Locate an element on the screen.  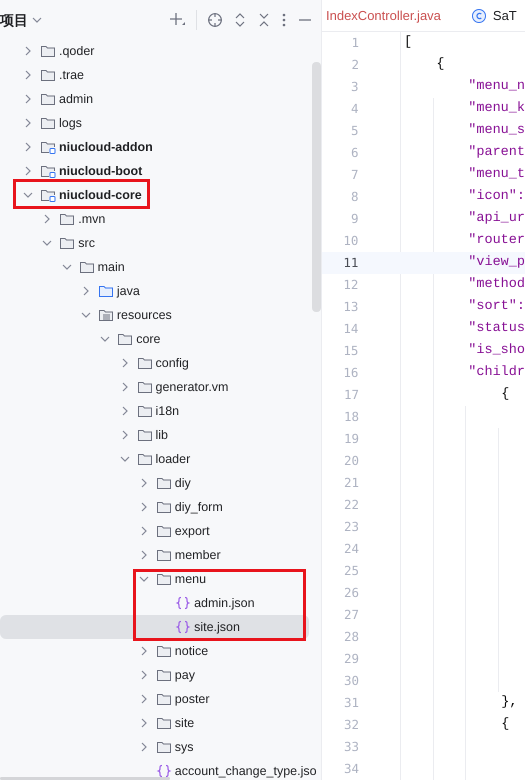
tree-row: notice is located at coordinates (154, 651).